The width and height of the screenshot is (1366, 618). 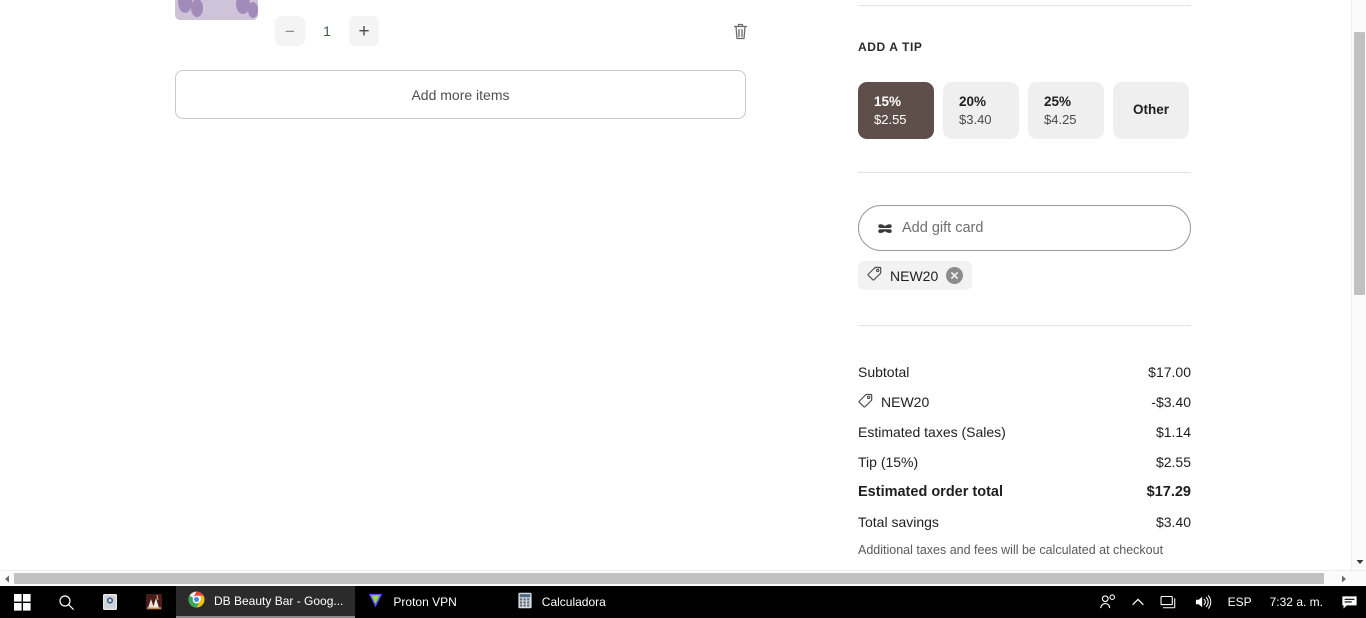 I want to click on scroll-left-arrow, so click(x=7, y=578).